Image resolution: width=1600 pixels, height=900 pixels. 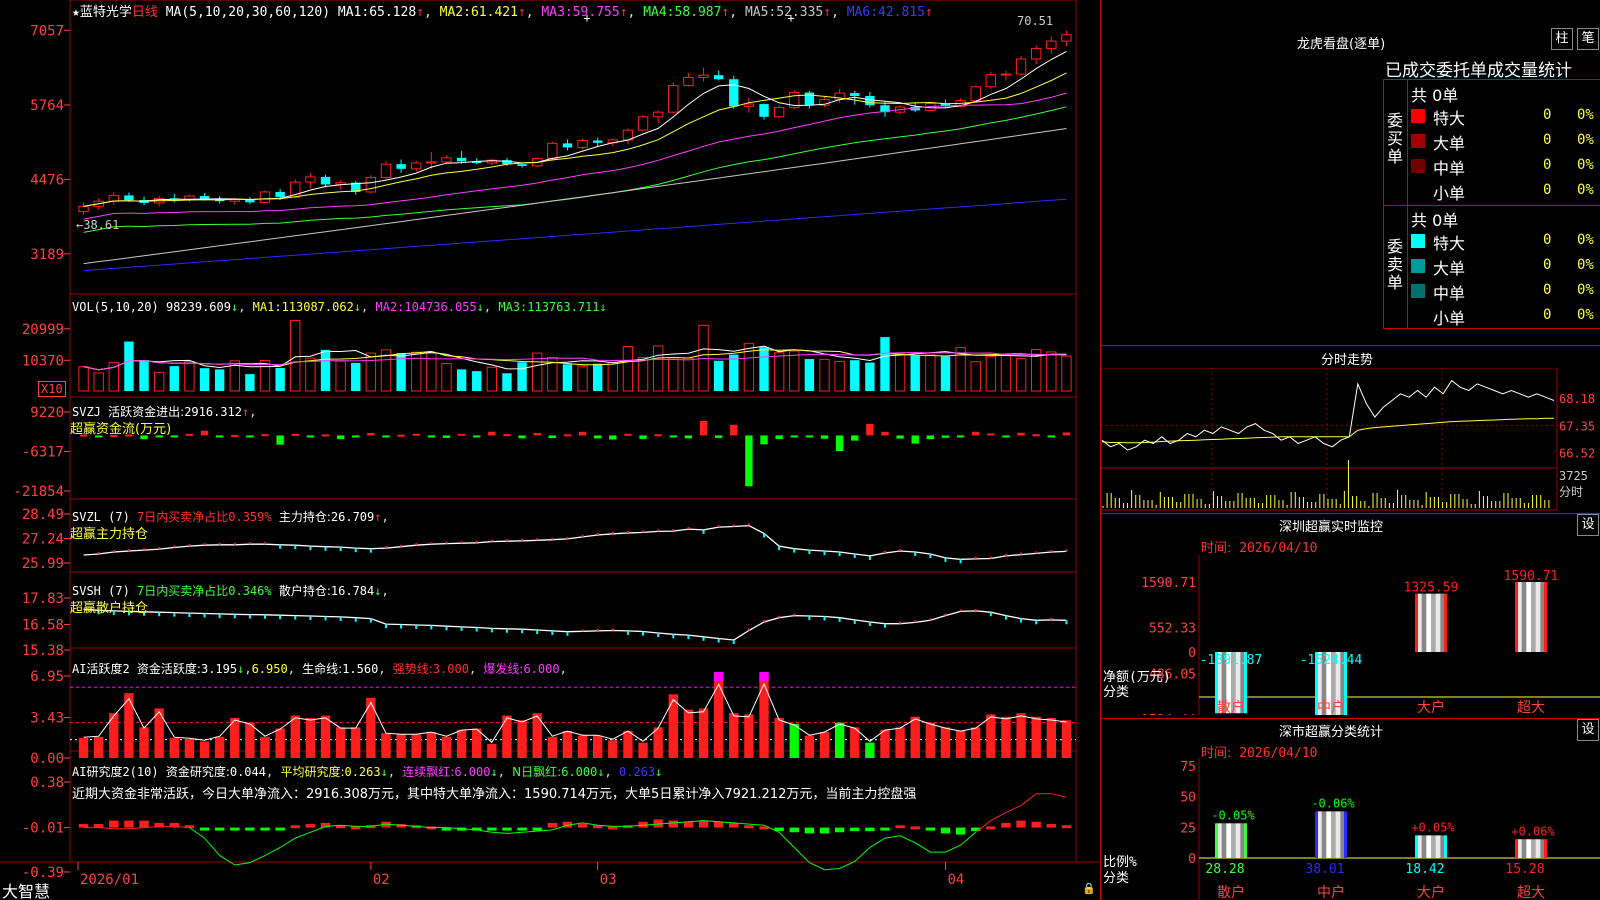 What do you see at coordinates (764, 676) in the screenshot?
I see `burst-marker` at bounding box center [764, 676].